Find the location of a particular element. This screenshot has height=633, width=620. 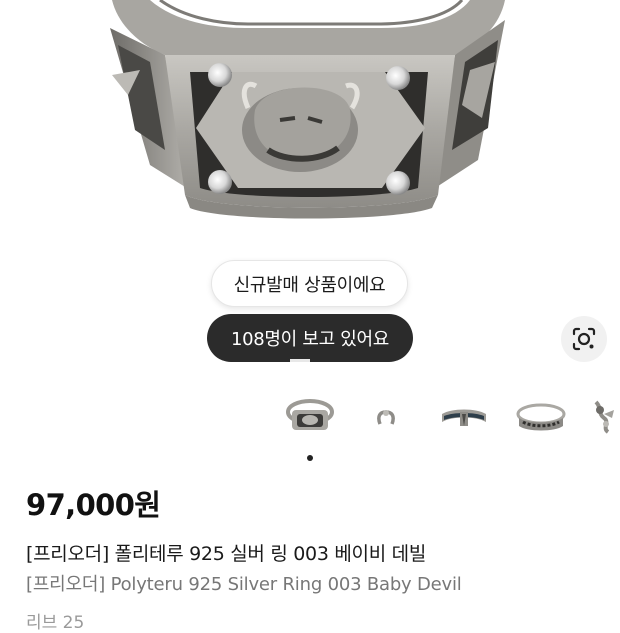

visual-search-button is located at coordinates (584, 339).